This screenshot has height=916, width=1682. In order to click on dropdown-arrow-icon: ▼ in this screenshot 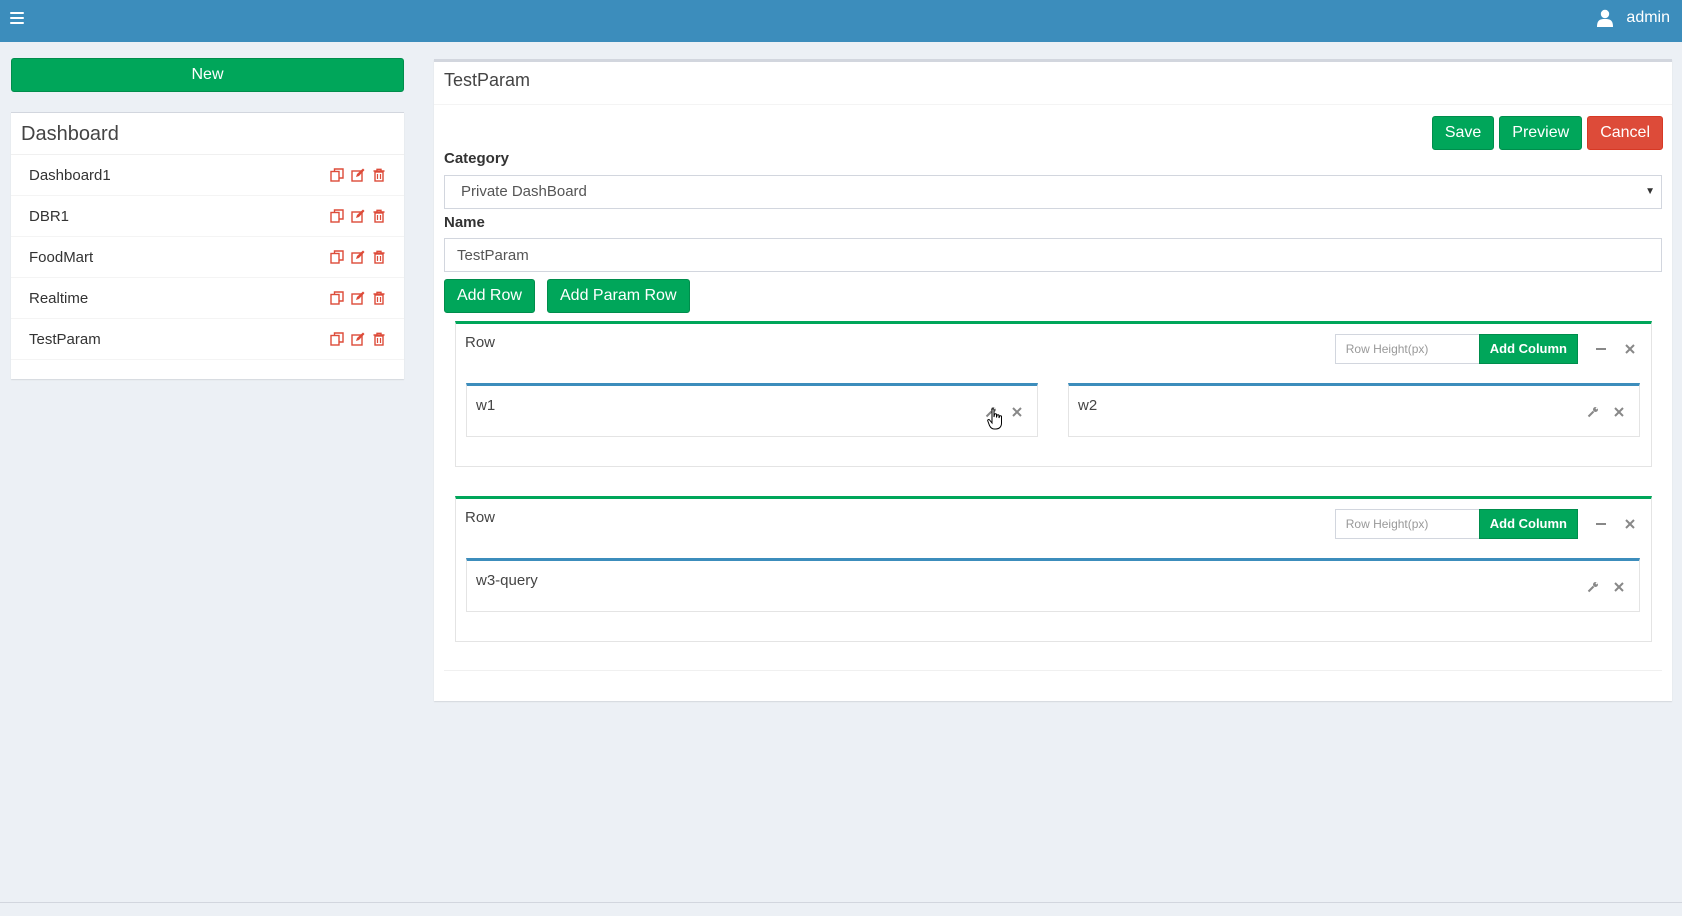, I will do `click(1650, 191)`.